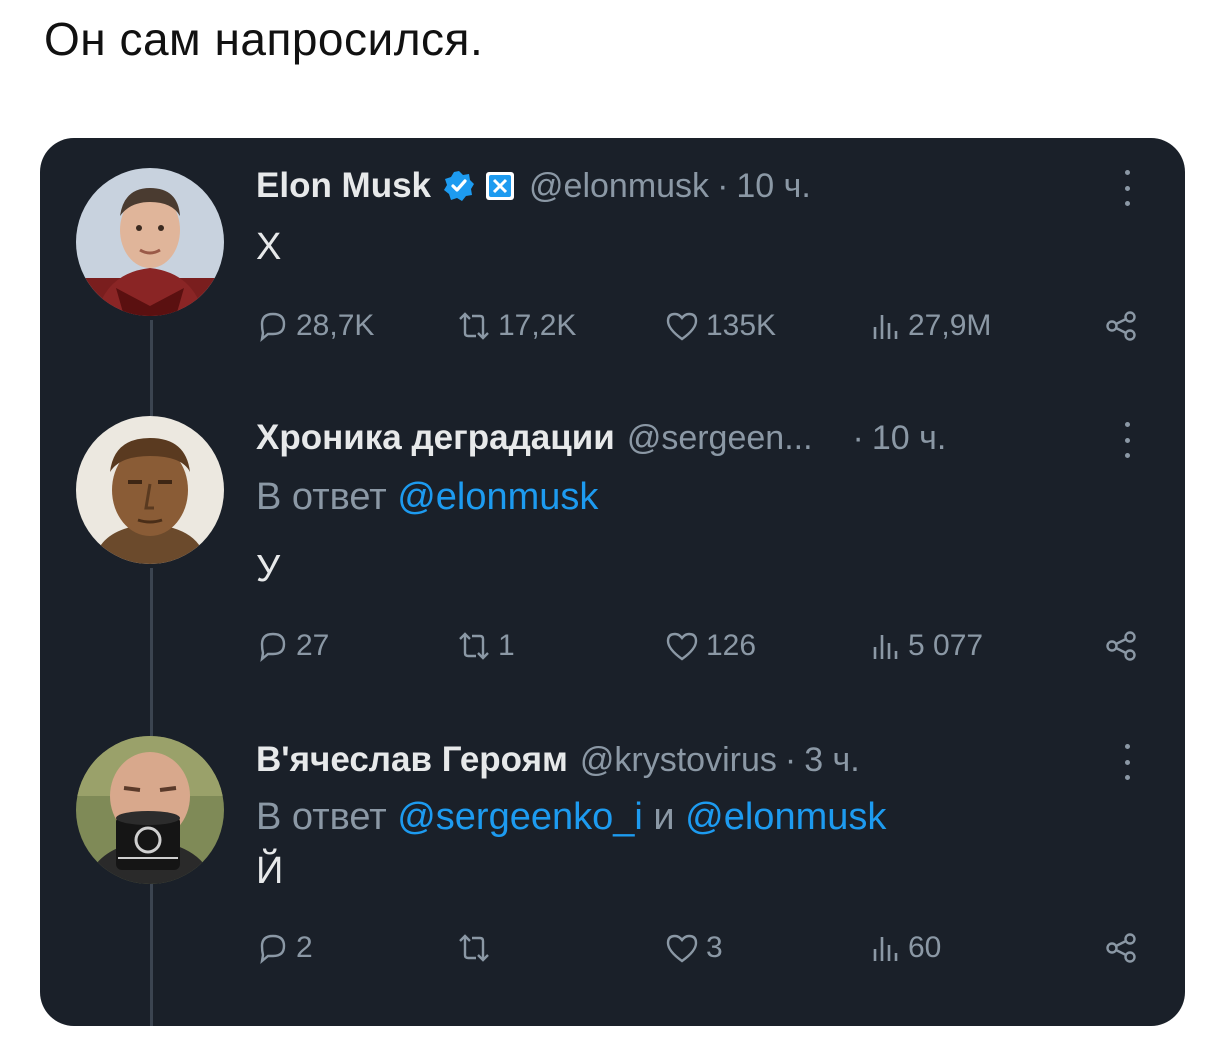 The width and height of the screenshot is (1220, 1048). What do you see at coordinates (731, 645) in the screenshot?
I see `like-count: 126` at bounding box center [731, 645].